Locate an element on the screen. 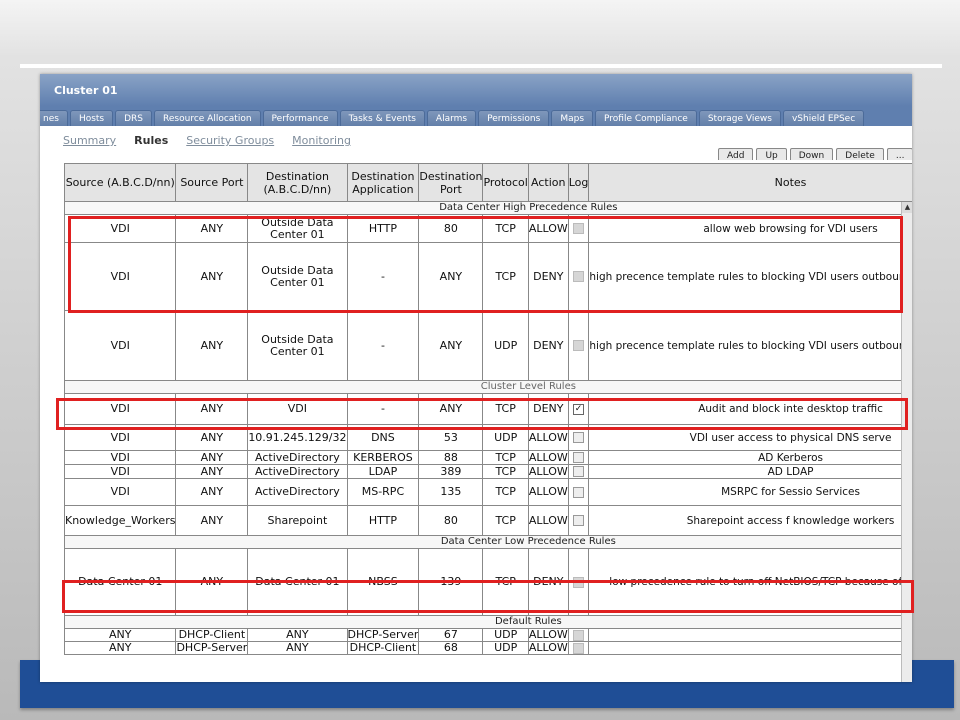  table-row: ANY DHCP-Client ANY DHCP-Server 67 UDP ALLOW is located at coordinates (487, 635).